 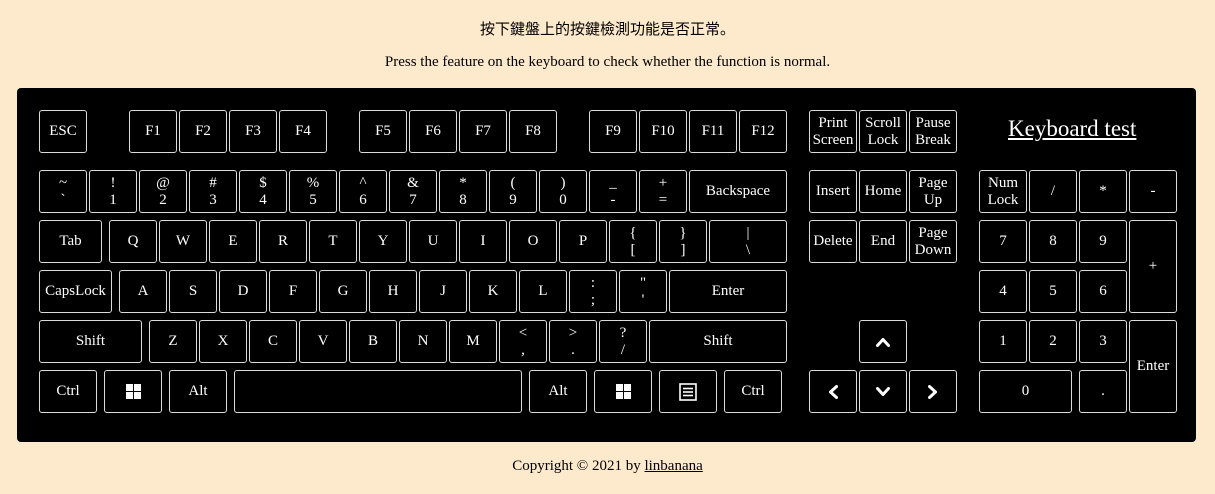 What do you see at coordinates (593, 291) in the screenshot?
I see `key-semicolon: :;` at bounding box center [593, 291].